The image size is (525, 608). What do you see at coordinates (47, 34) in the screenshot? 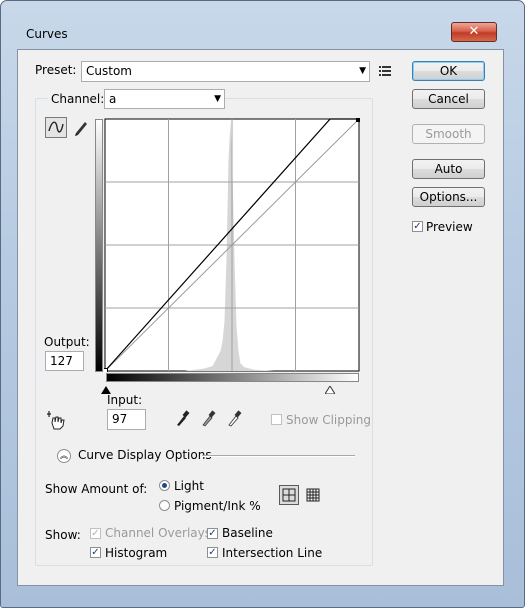
I see `window-title: Curves` at bounding box center [47, 34].